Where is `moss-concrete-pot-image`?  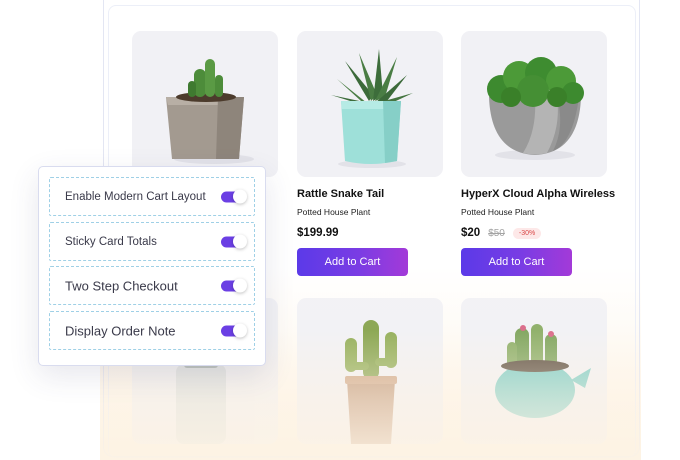 moss-concrete-pot-image is located at coordinates (535, 108).